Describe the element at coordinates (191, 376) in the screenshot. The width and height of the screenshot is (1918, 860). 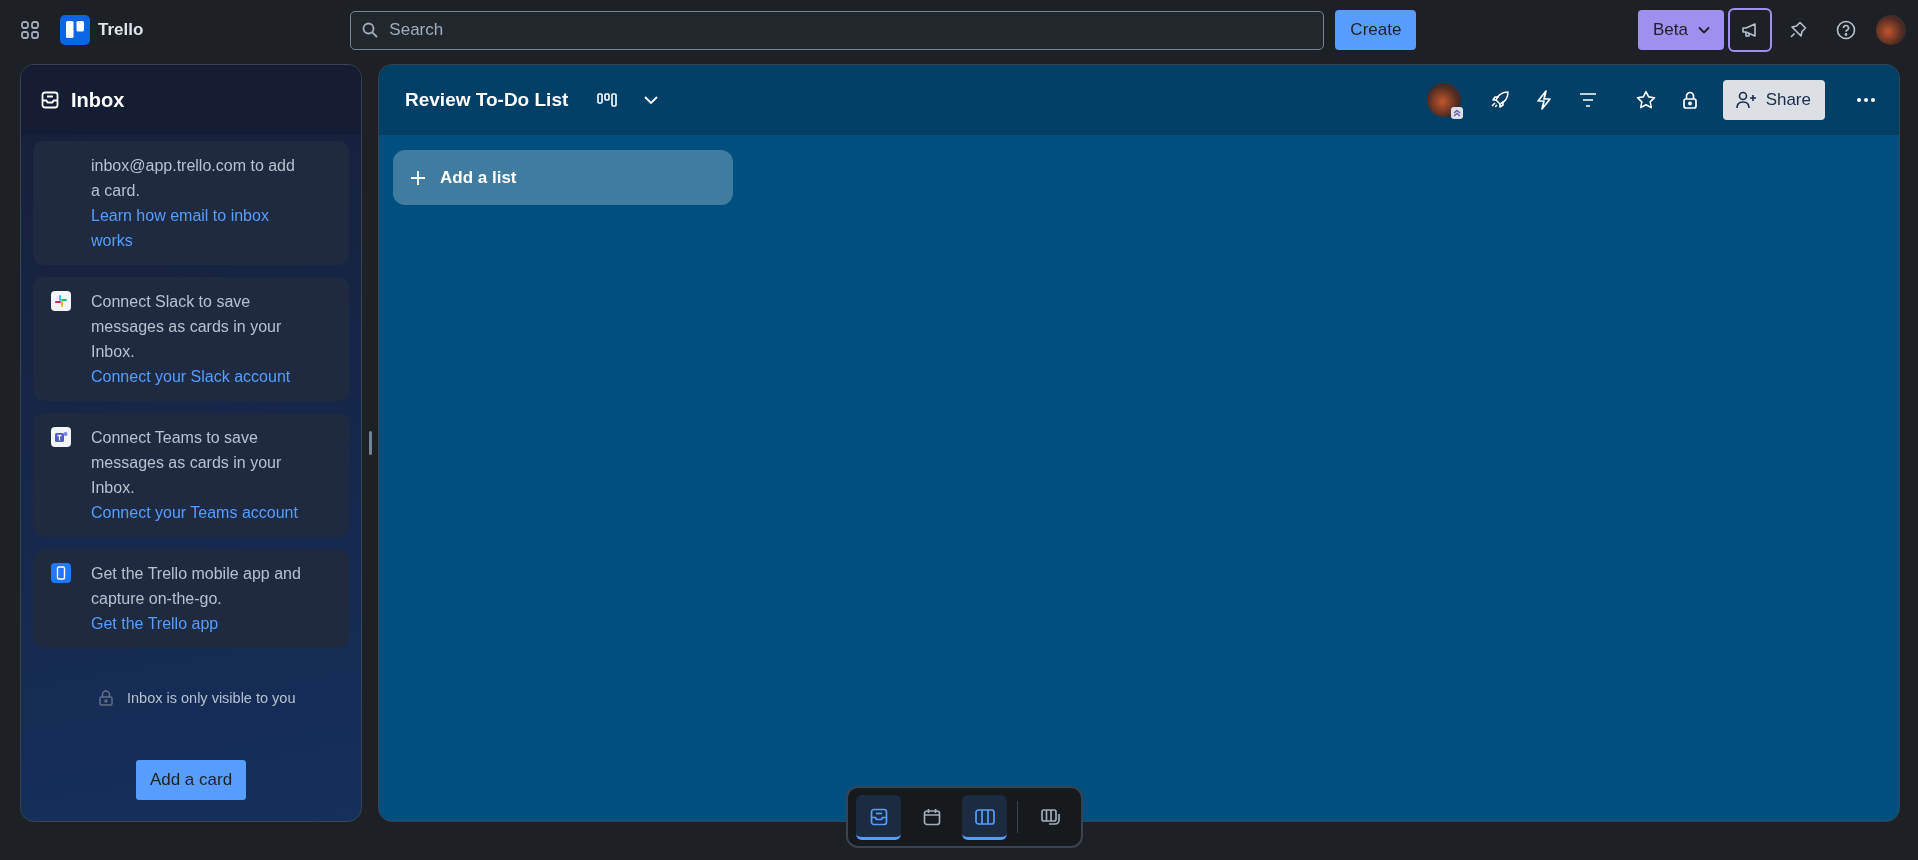
I see `card-link: Connect your Slack account` at that location.